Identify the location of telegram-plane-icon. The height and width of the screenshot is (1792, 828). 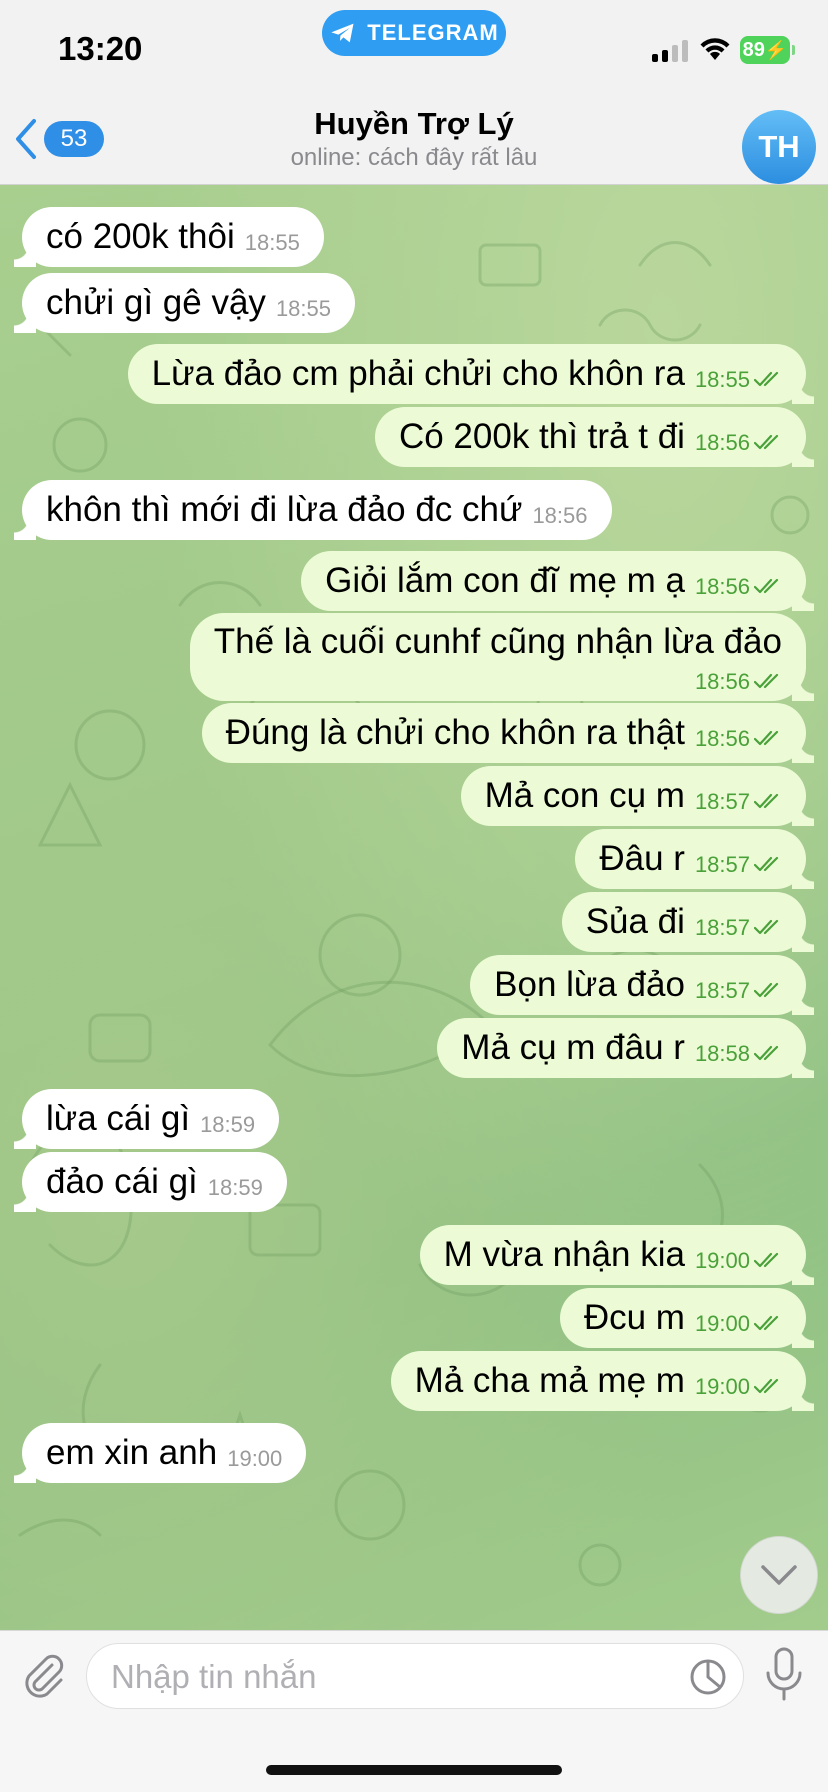
(342, 33).